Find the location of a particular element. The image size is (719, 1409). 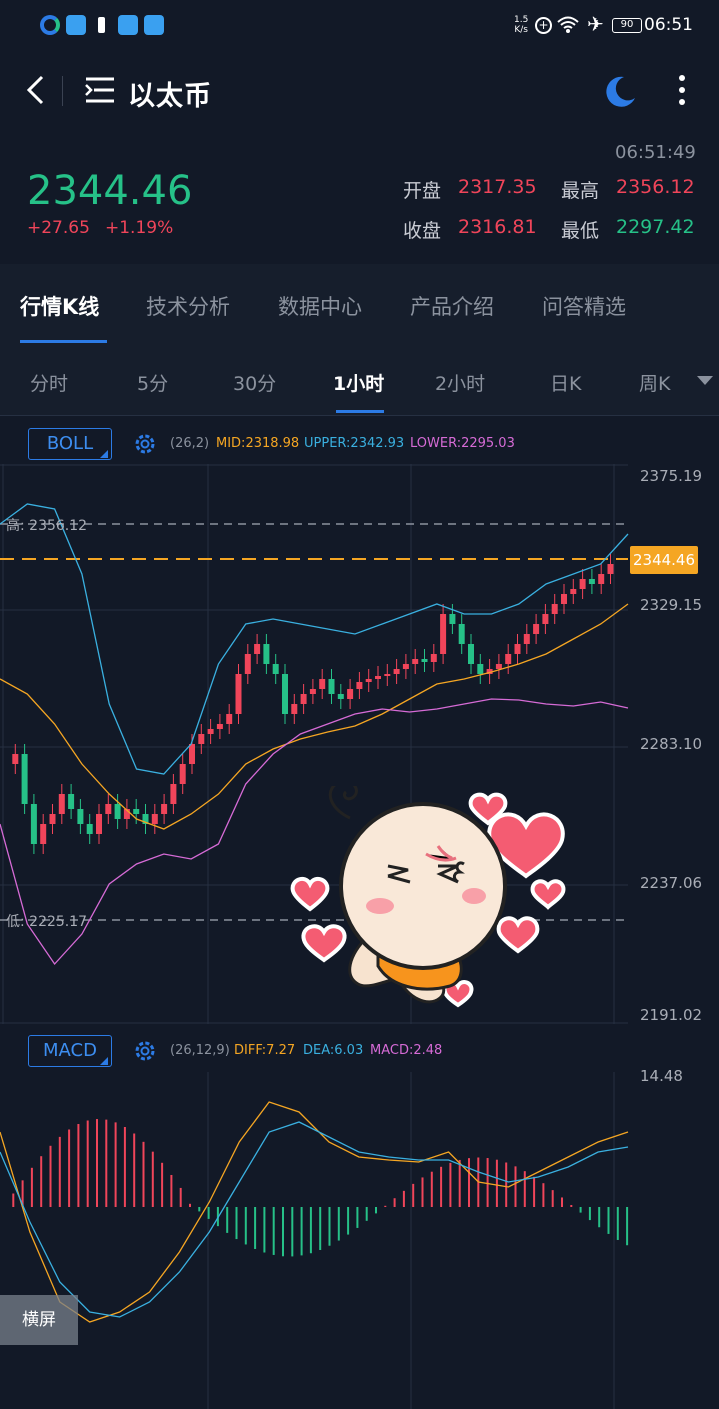

tab-data-center: 数据中心 is located at coordinates (320, 306).